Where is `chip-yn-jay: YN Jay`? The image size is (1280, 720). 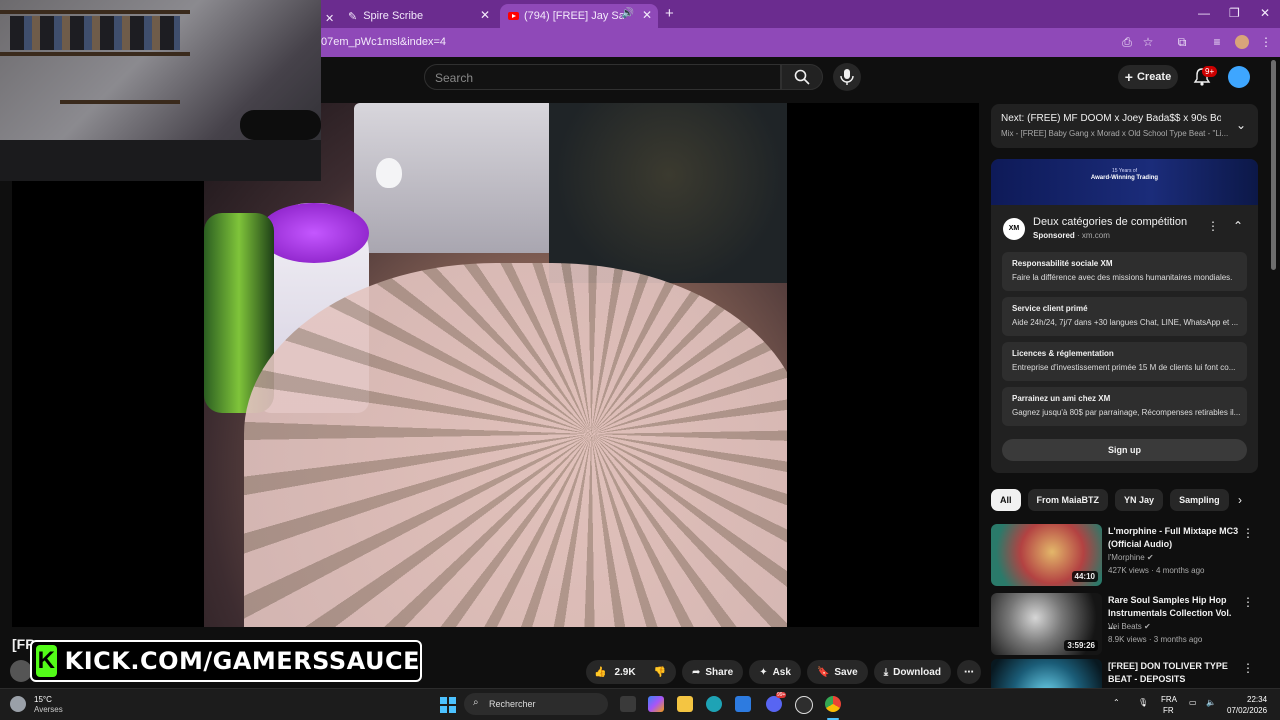
chip-yn-jay: YN Jay is located at coordinates (1139, 500).